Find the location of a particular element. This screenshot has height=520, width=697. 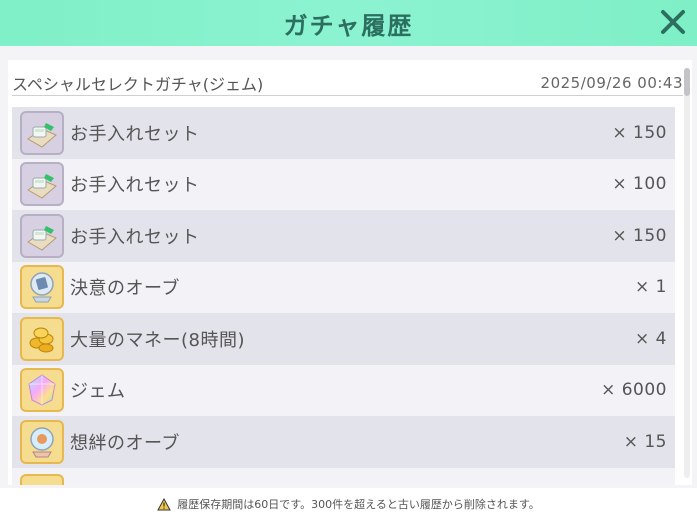

gacha-date: 2025/09/26 00:43 is located at coordinates (611, 82).